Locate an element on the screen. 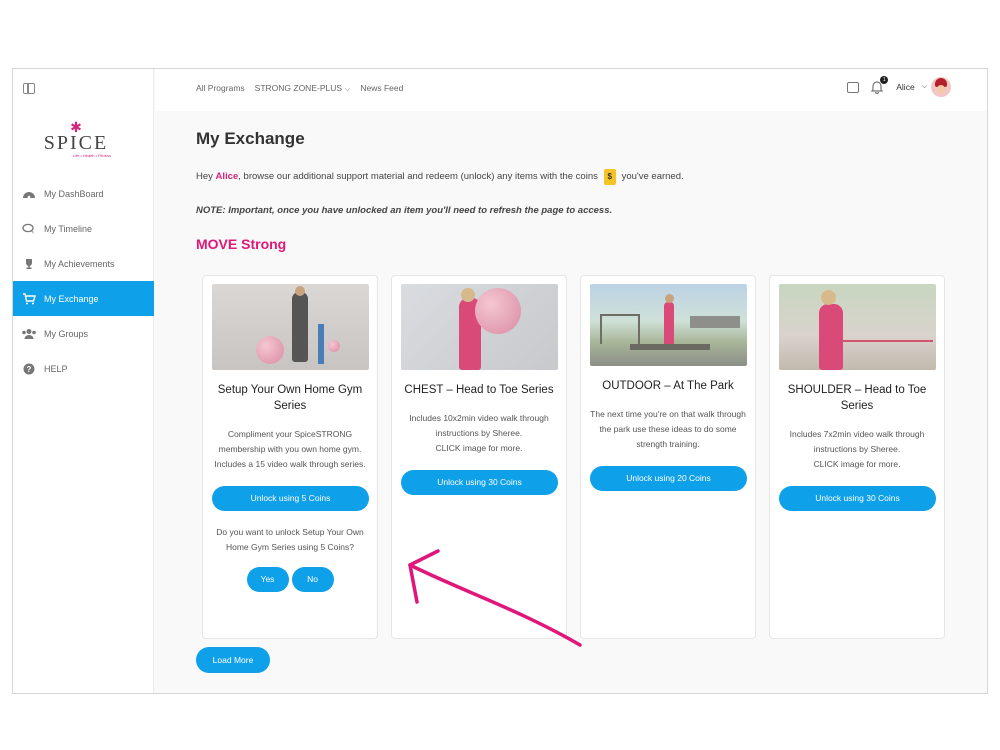 The width and height of the screenshot is (1000, 750). no-button: No is located at coordinates (312, 579).